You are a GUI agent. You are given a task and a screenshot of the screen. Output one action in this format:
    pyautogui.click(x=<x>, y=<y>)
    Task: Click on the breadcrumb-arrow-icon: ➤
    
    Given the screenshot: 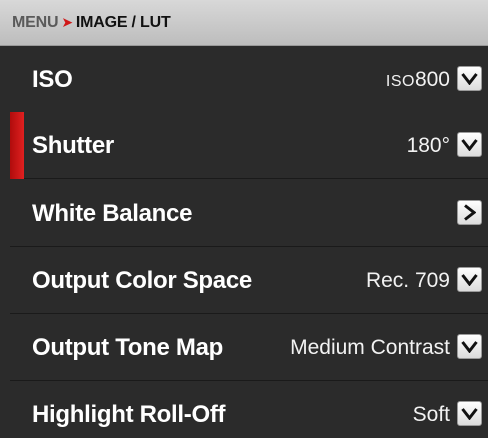 What is the action you would take?
    pyautogui.click(x=67, y=22)
    